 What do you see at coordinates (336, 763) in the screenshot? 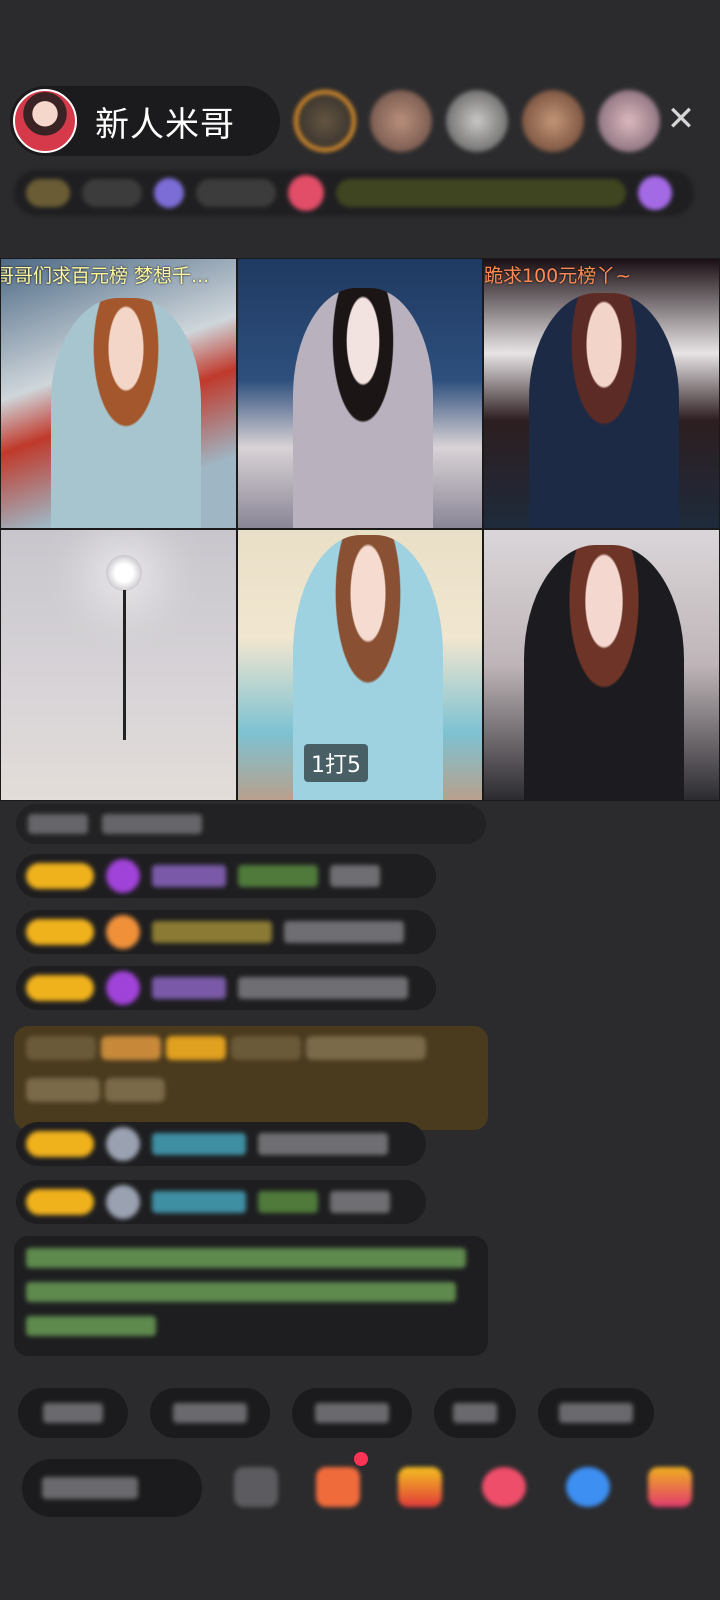
I see `score-badge: 1打5` at bounding box center [336, 763].